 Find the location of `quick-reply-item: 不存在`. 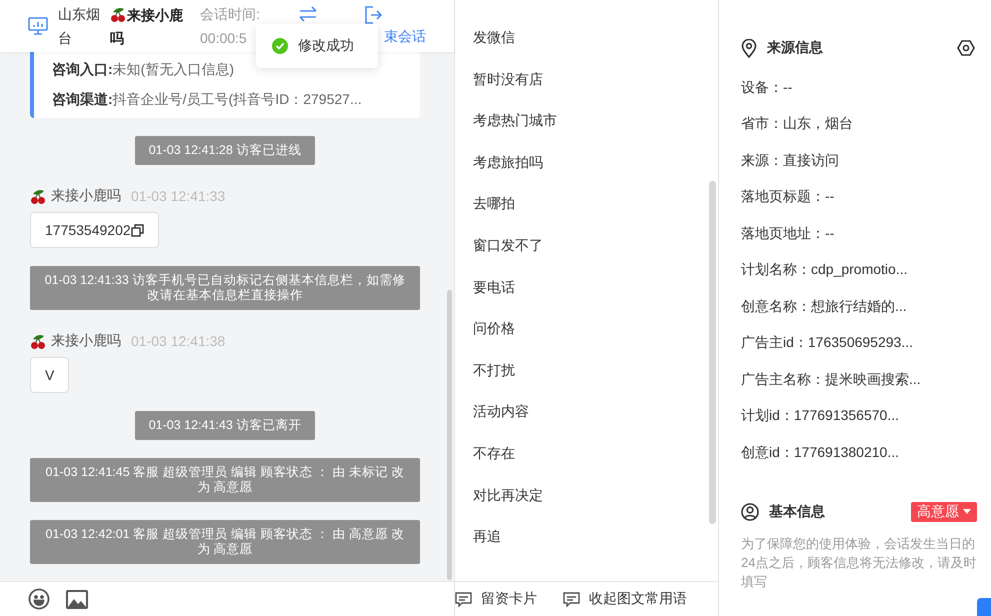

quick-reply-item: 不存在 is located at coordinates (586, 463).